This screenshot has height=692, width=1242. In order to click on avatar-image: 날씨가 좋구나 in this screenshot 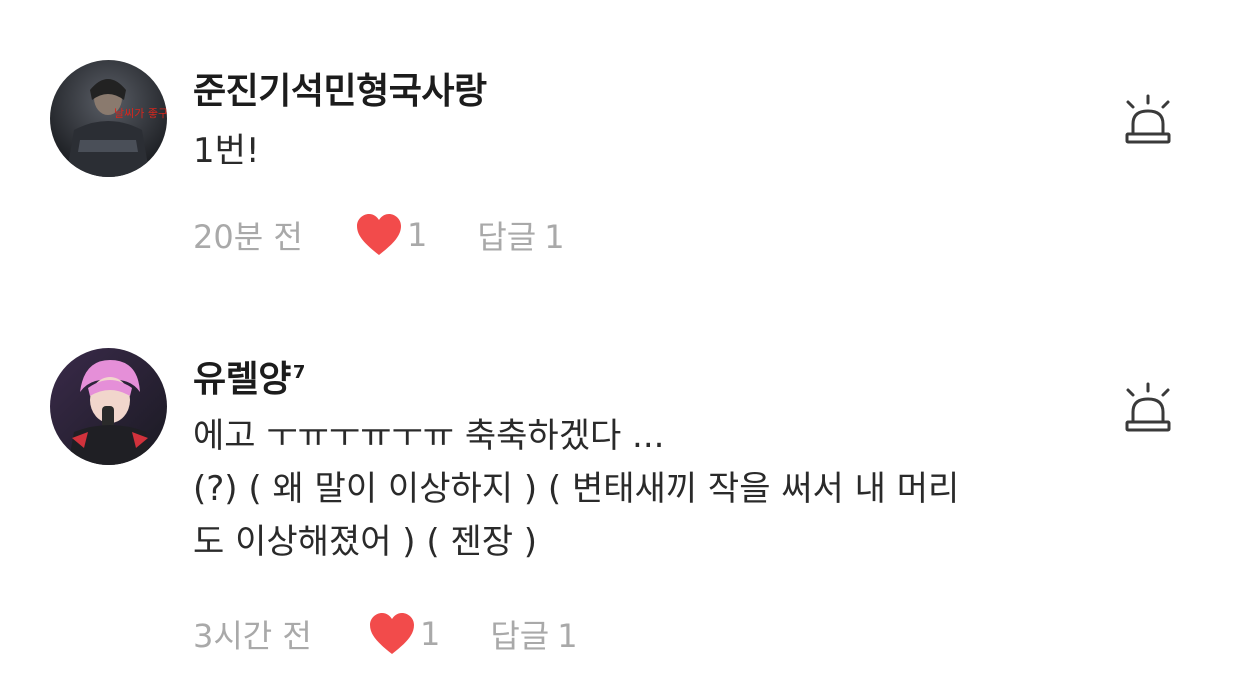, I will do `click(108, 118)`.